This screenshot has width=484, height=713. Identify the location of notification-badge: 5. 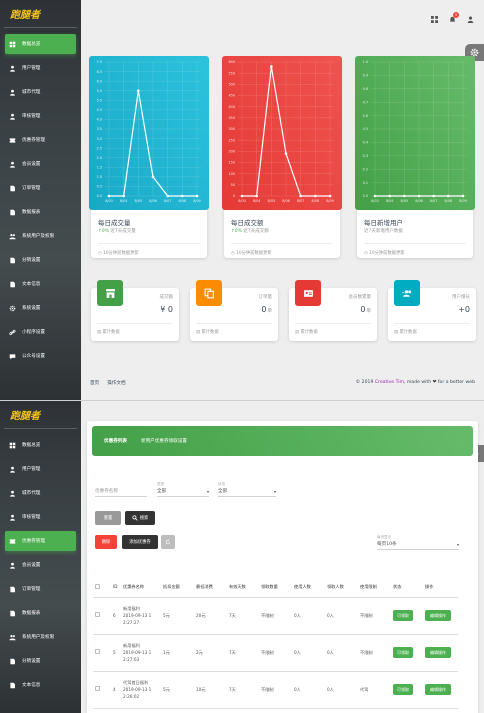
(456, 15).